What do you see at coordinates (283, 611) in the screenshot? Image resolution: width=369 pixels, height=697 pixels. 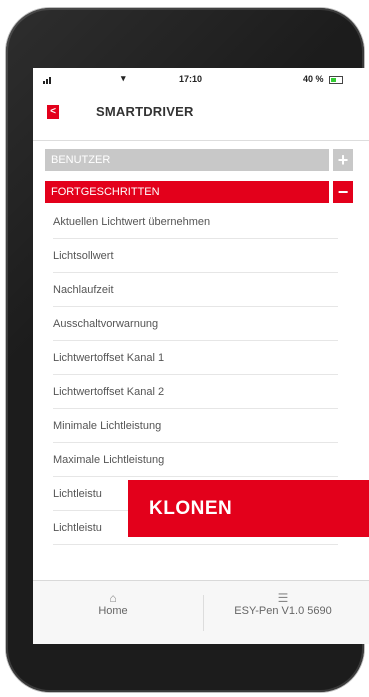 I see `tab-device-label: ESY-Pen V1.0 5690` at bounding box center [283, 611].